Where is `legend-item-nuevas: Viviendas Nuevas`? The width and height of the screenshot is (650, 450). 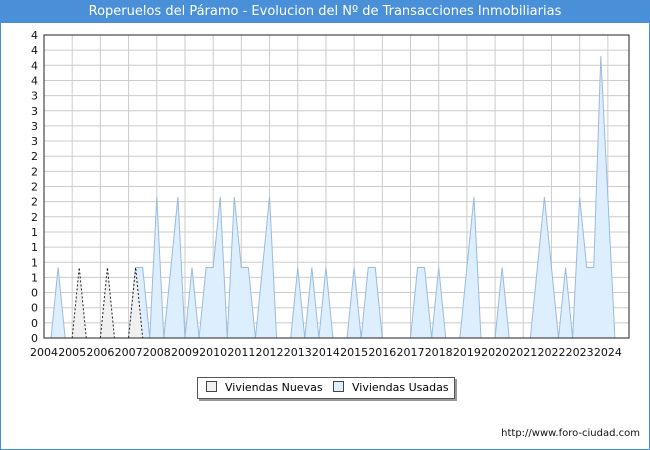 legend-item-nuevas: Viviendas Nuevas is located at coordinates (264, 388).